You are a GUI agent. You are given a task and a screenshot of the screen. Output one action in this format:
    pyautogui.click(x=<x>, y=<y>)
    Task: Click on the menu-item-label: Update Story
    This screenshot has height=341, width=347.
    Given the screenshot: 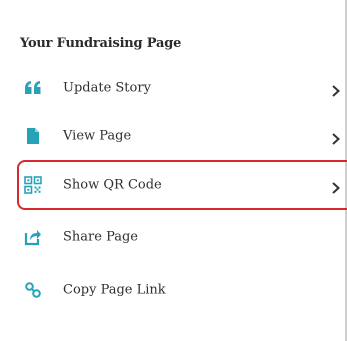 What is the action you would take?
    pyautogui.click(x=107, y=88)
    